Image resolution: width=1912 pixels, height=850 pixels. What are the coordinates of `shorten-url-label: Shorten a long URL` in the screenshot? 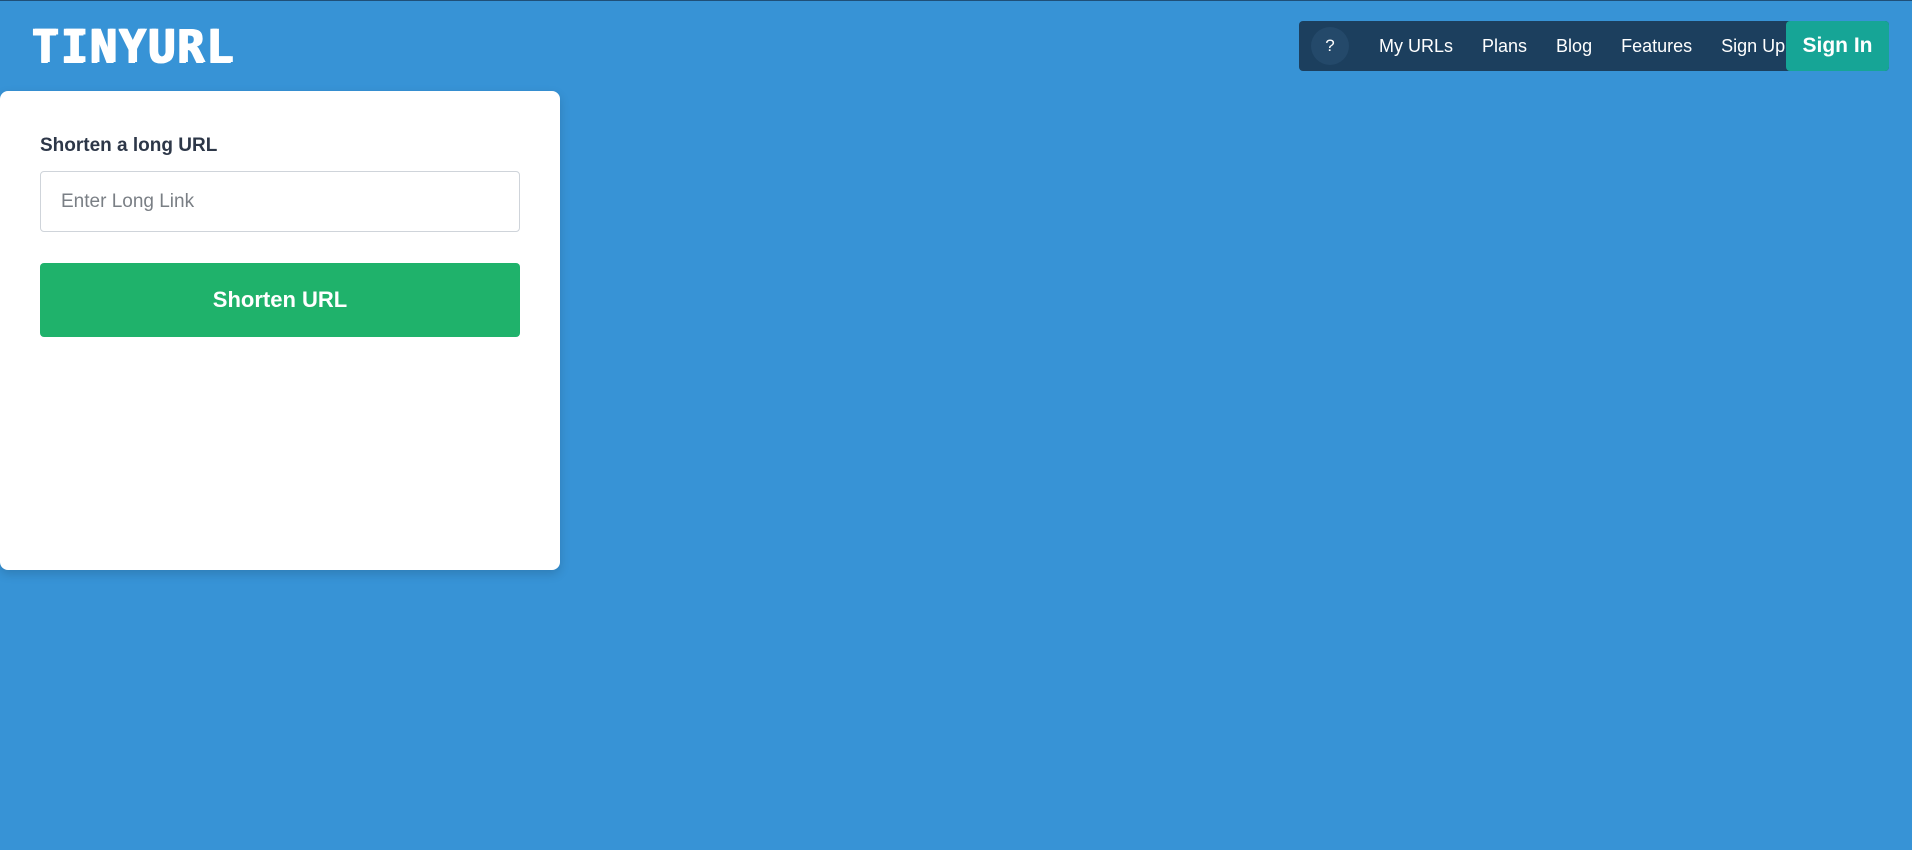 It's located at (129, 145).